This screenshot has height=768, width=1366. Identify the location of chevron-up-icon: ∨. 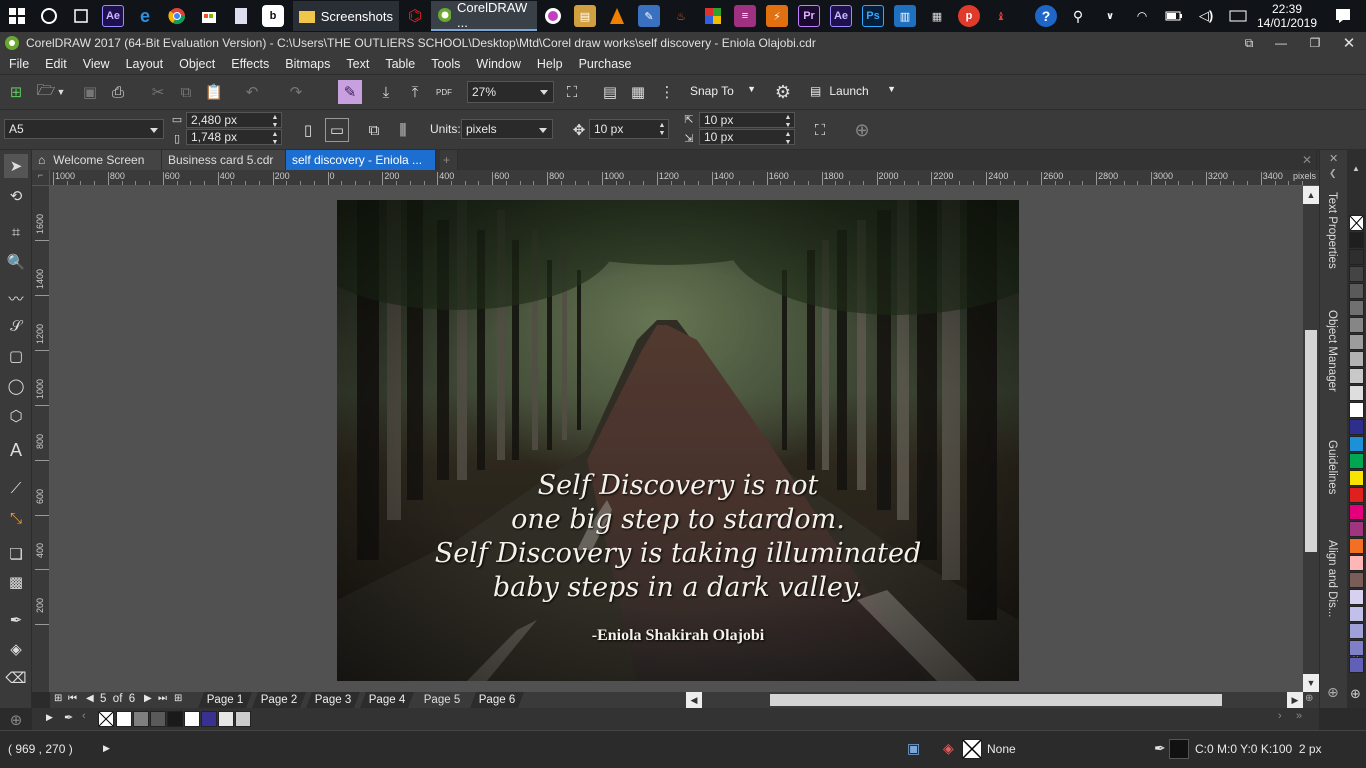
(1110, 16).